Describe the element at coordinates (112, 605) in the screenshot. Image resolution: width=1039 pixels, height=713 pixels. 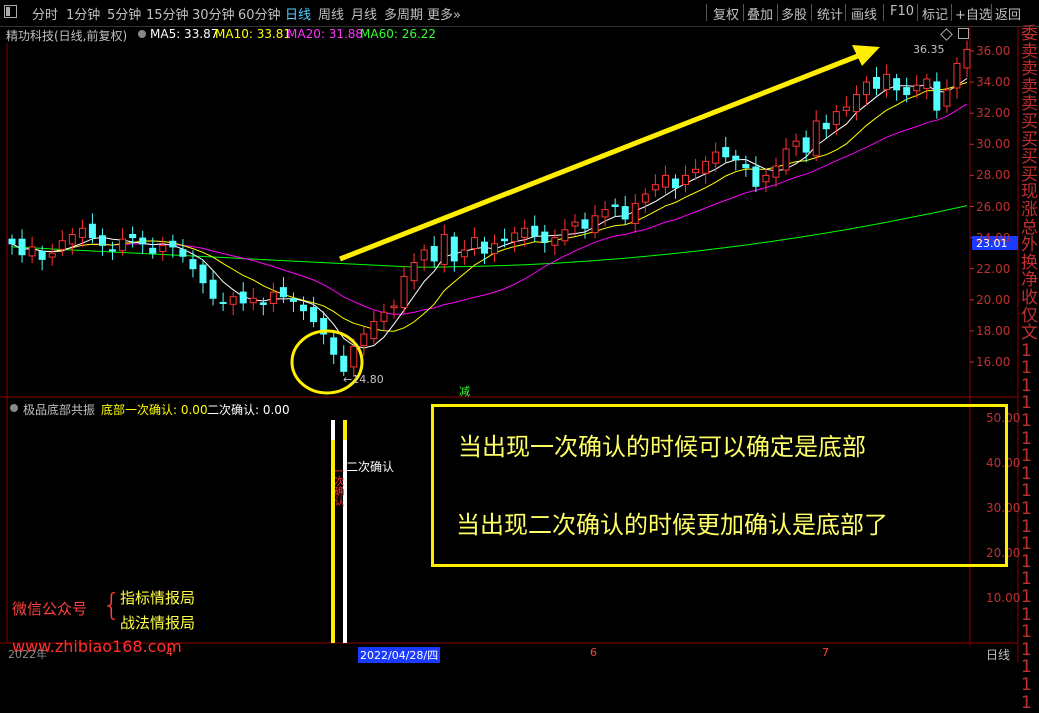
I see `wechat-brace: {` at that location.